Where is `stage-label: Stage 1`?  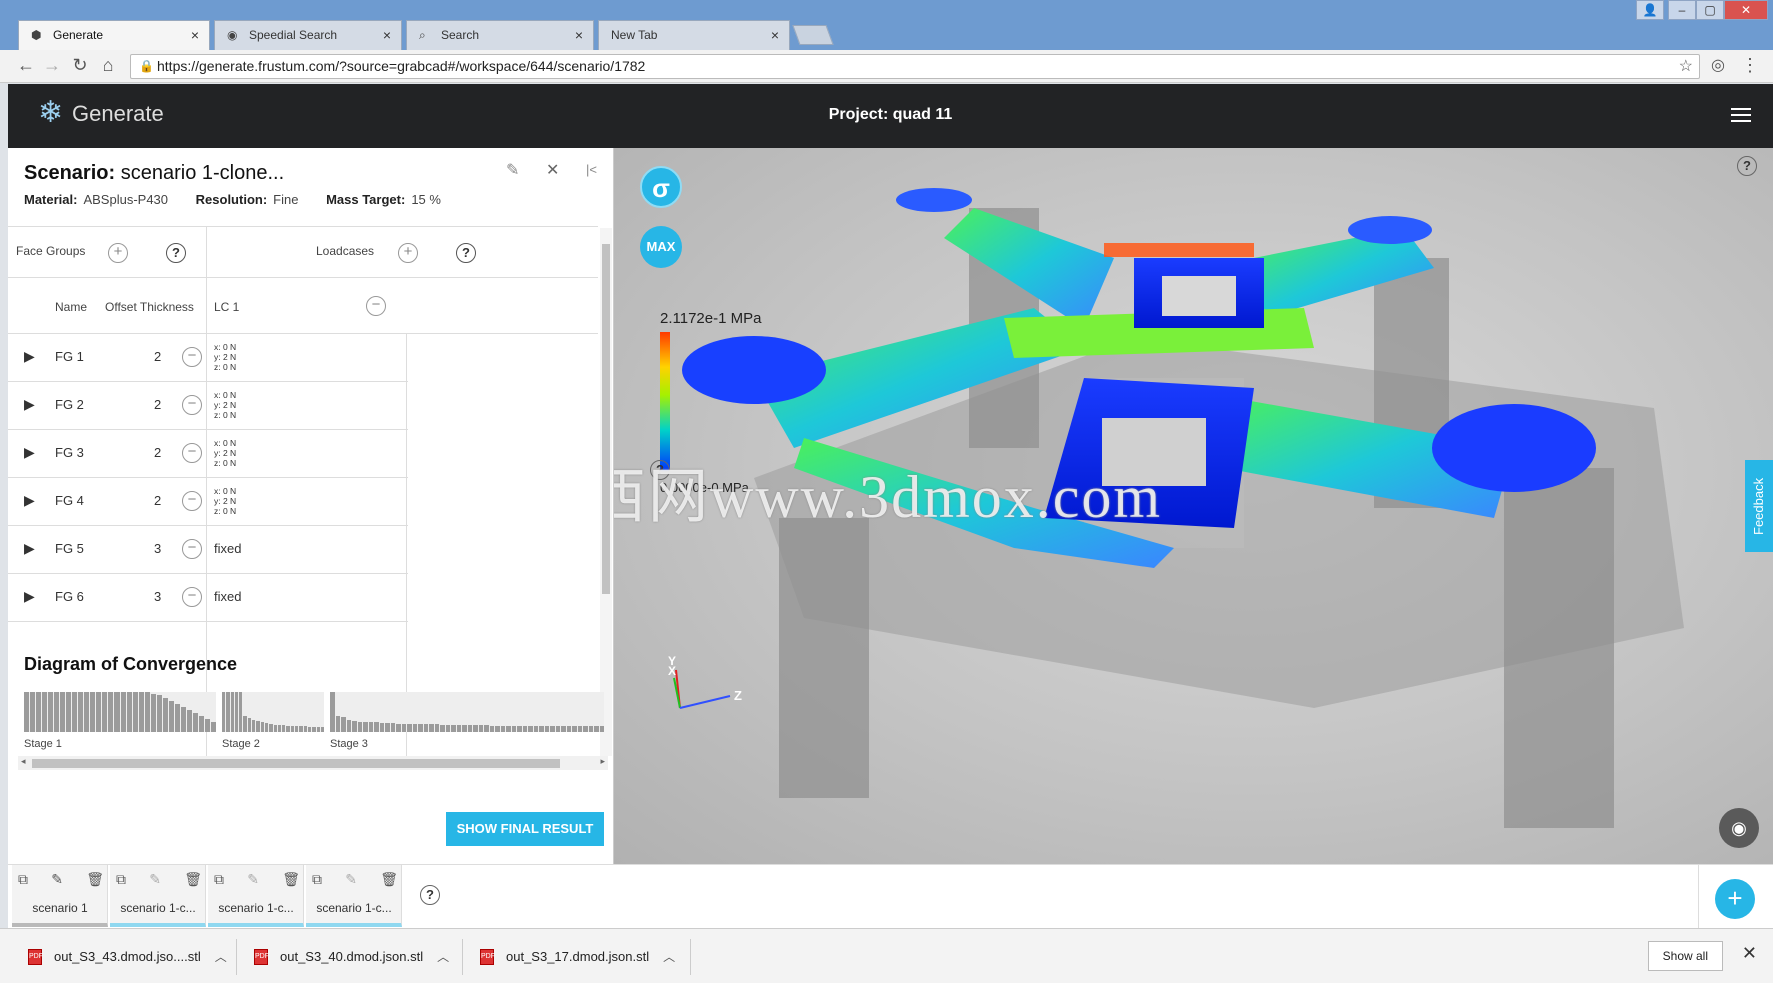
stage-label: Stage 1 is located at coordinates (43, 744).